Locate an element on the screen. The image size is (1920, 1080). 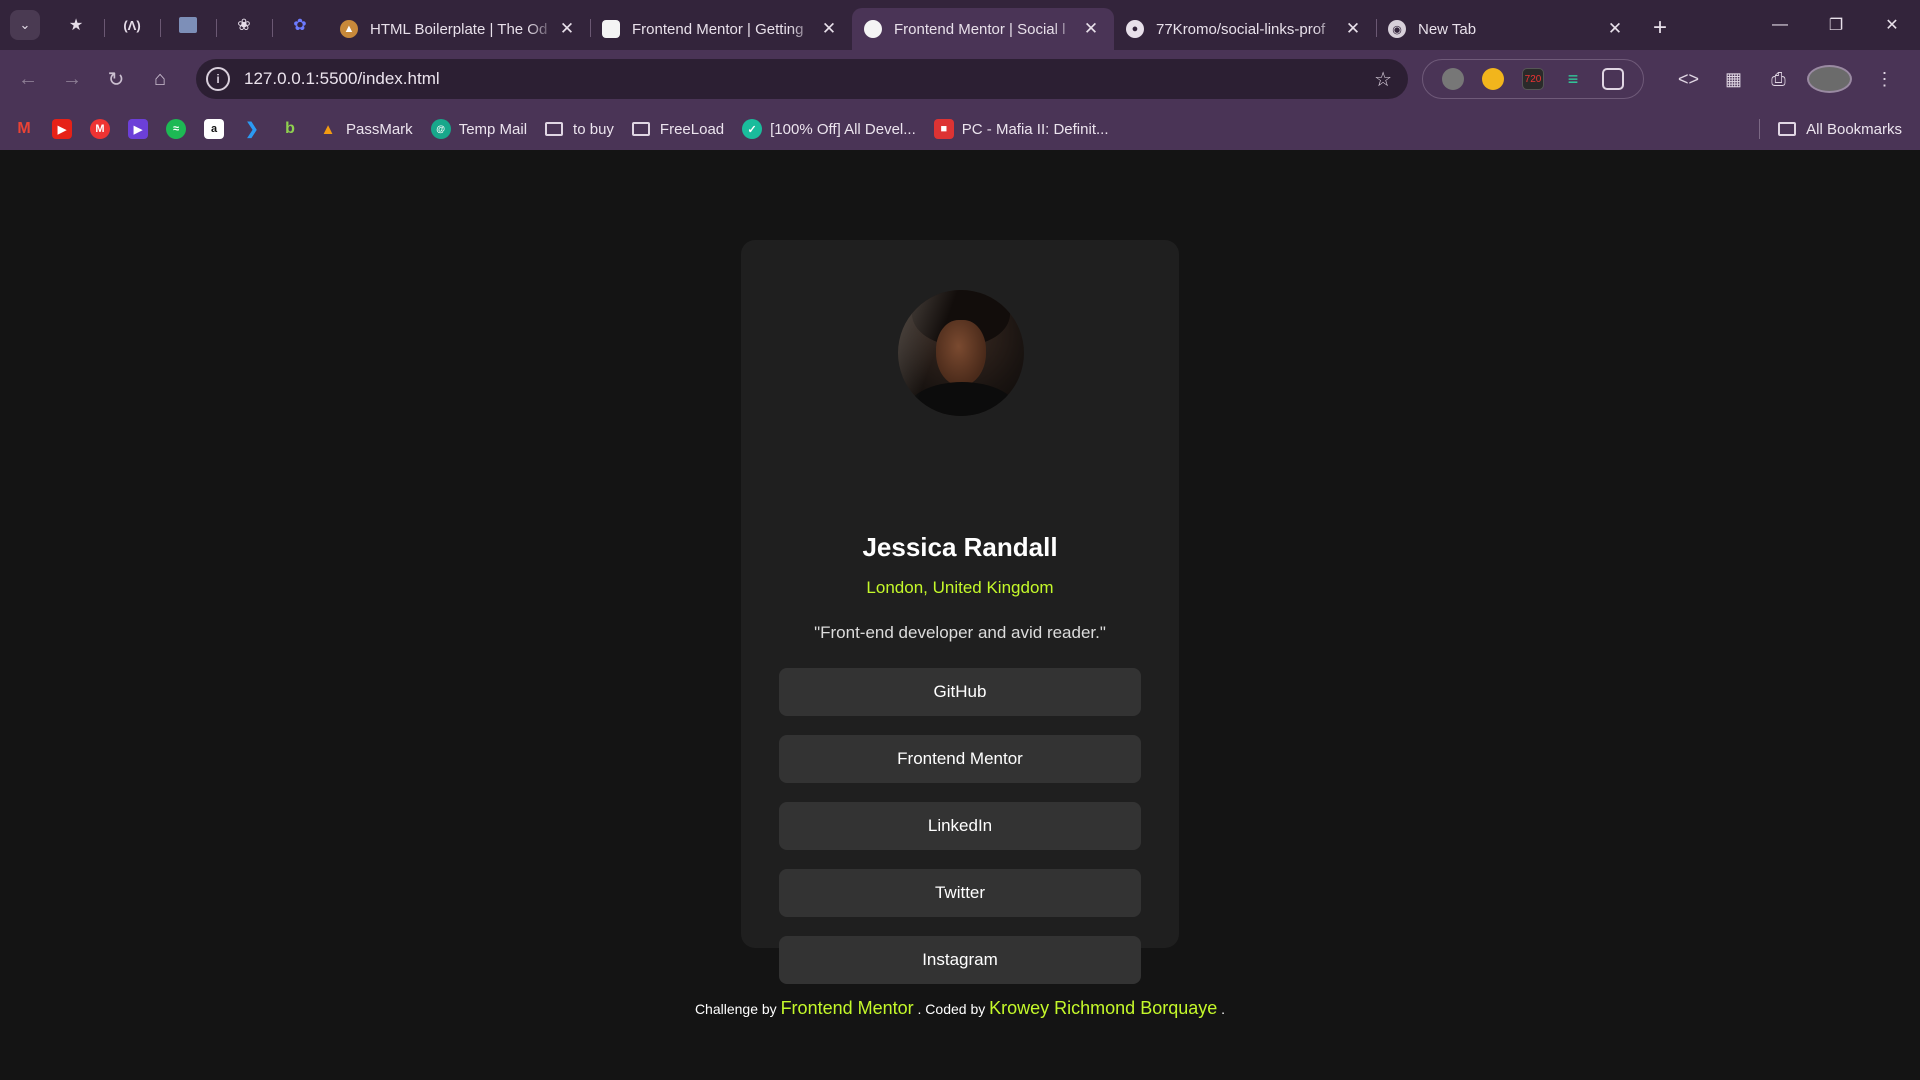
bookmark-gmail: M is located at coordinates (24, 129).